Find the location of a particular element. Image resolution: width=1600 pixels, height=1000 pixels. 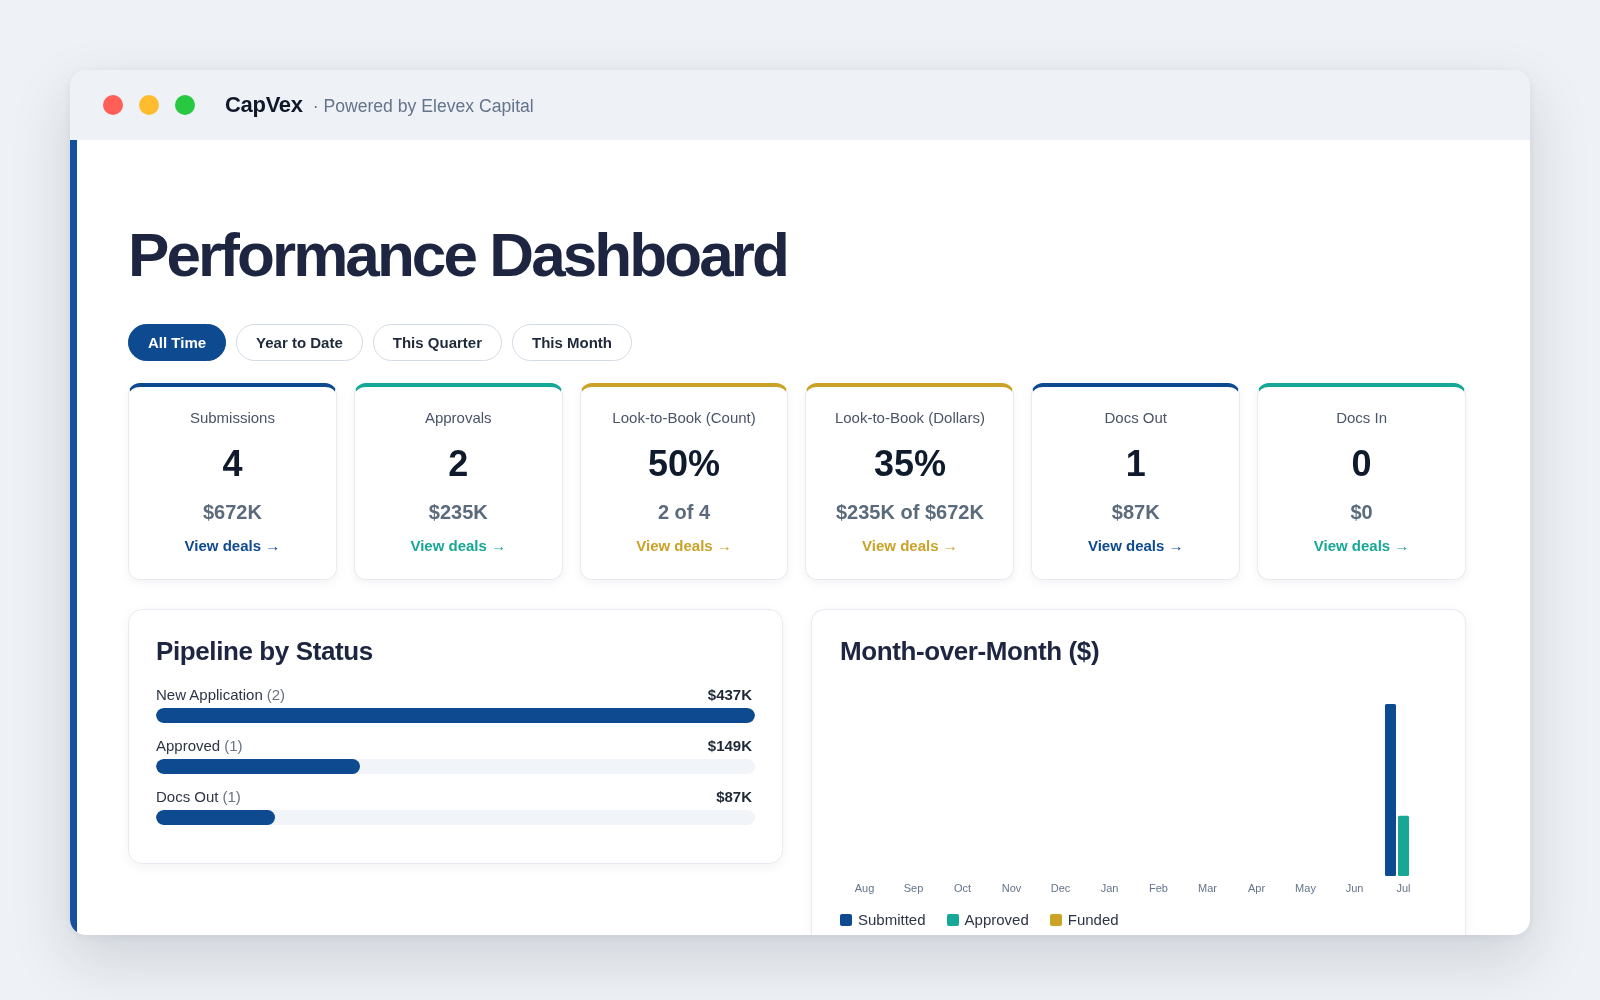

stat-amount: $235K is located at coordinates (458, 512).